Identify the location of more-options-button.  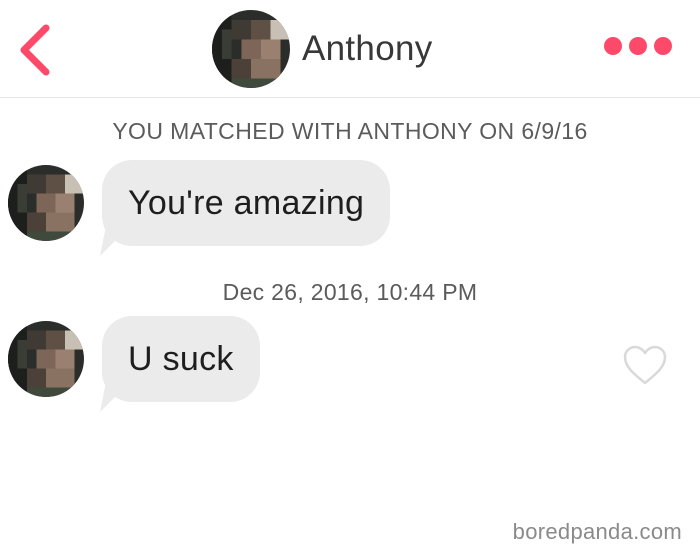
(638, 46).